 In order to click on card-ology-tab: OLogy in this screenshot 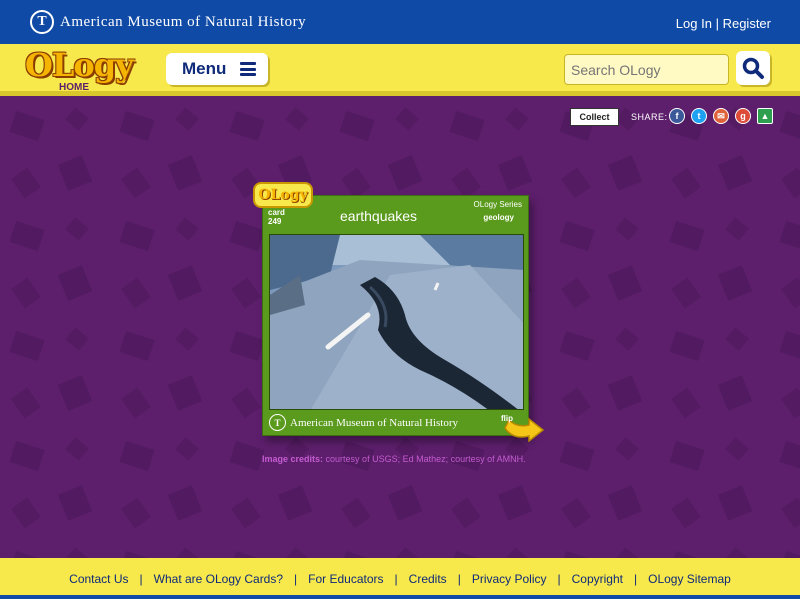, I will do `click(283, 195)`.